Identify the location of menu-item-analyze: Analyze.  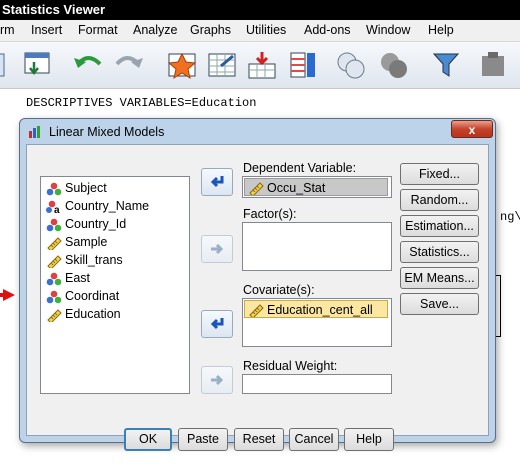
(155, 30).